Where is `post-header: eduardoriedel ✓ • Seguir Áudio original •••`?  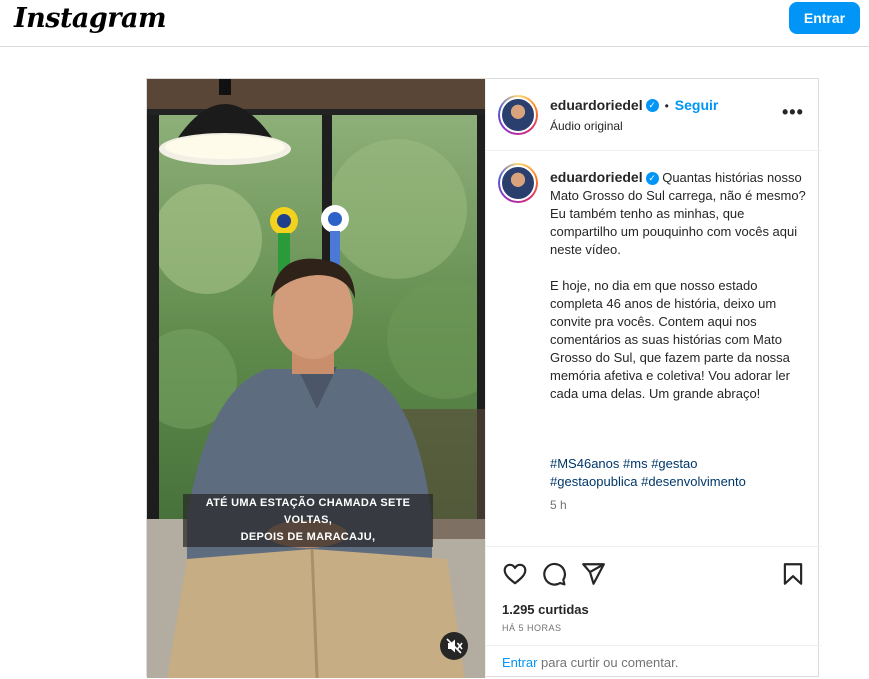
post-header: eduardoriedel ✓ • Seguir Áudio original ••• is located at coordinates (653, 115).